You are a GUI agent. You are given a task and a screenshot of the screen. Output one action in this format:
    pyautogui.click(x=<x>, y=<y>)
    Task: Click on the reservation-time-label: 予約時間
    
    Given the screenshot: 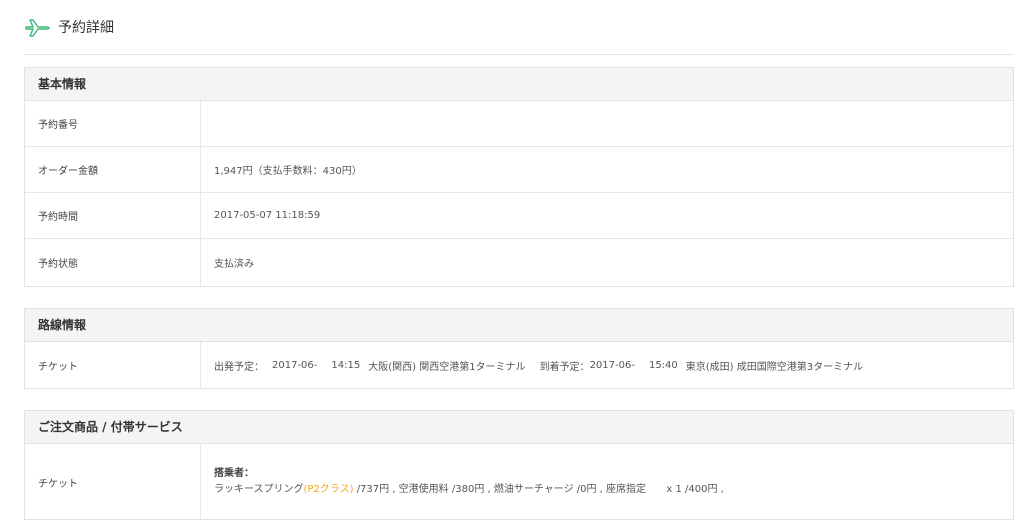 What is the action you would take?
    pyautogui.click(x=113, y=215)
    